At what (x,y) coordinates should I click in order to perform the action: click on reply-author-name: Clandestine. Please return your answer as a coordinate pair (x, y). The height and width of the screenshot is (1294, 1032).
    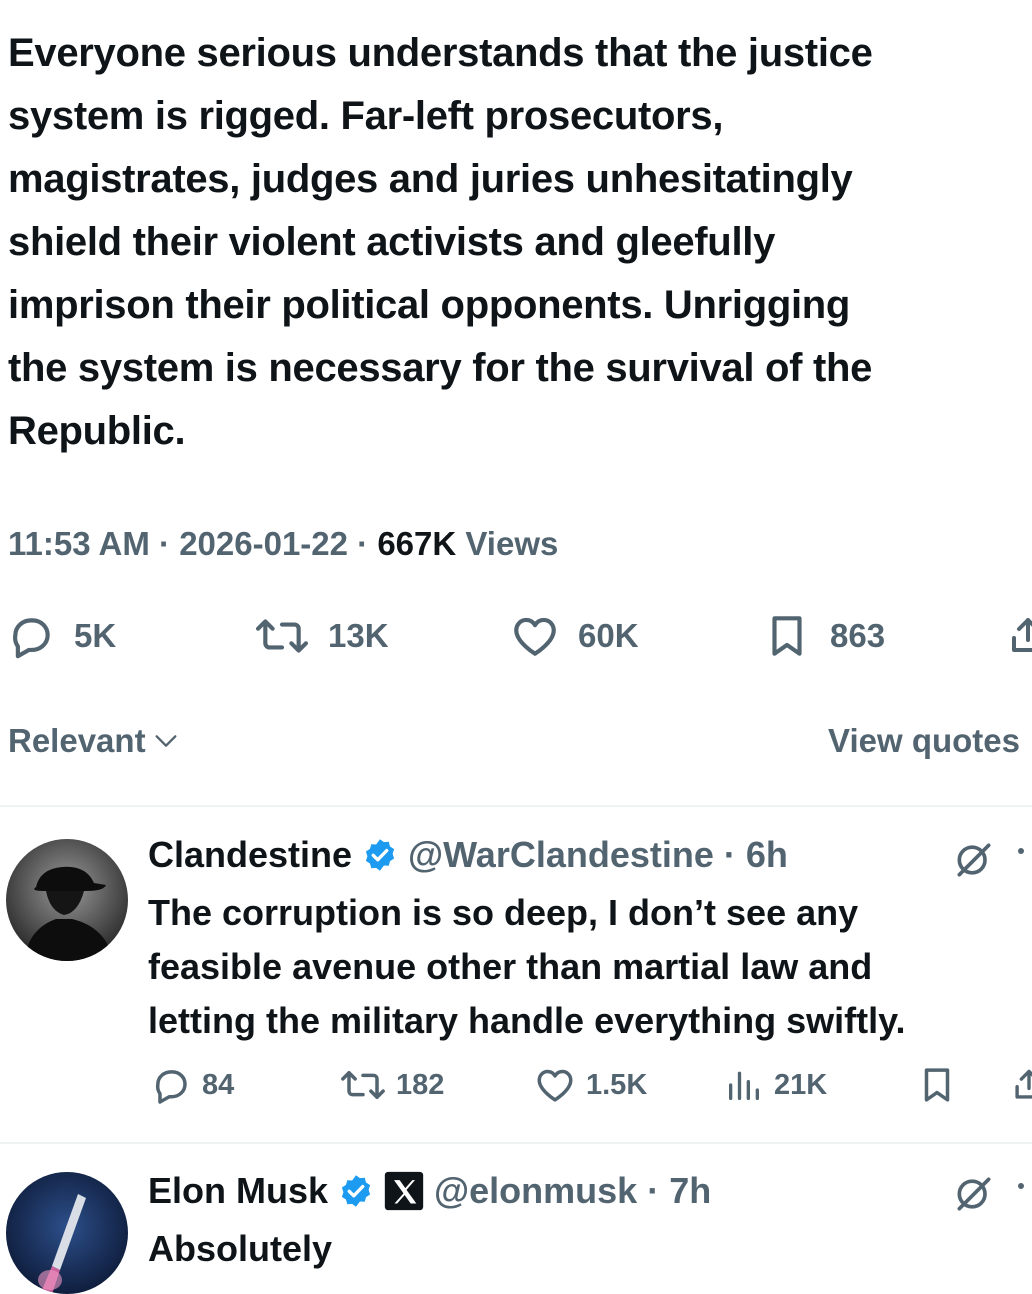
    Looking at the image, I should click on (250, 855).